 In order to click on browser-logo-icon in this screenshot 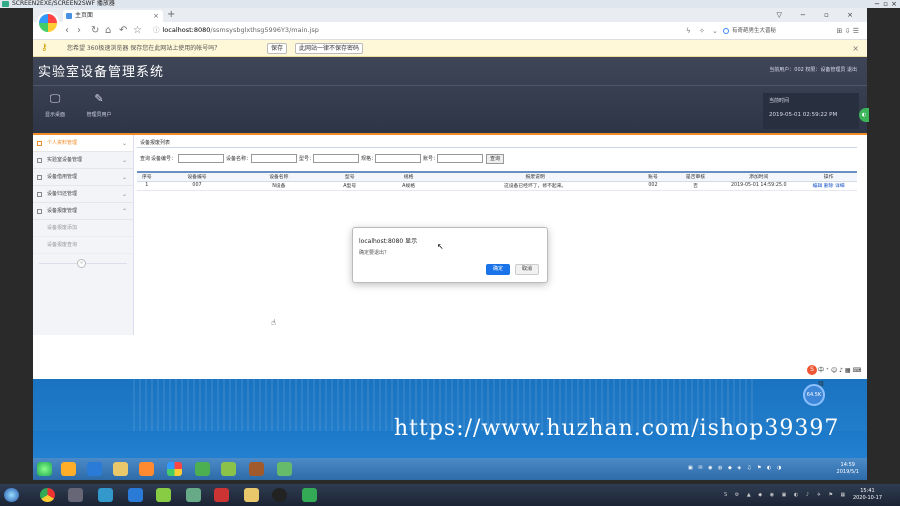, I will do `click(48, 23)`.